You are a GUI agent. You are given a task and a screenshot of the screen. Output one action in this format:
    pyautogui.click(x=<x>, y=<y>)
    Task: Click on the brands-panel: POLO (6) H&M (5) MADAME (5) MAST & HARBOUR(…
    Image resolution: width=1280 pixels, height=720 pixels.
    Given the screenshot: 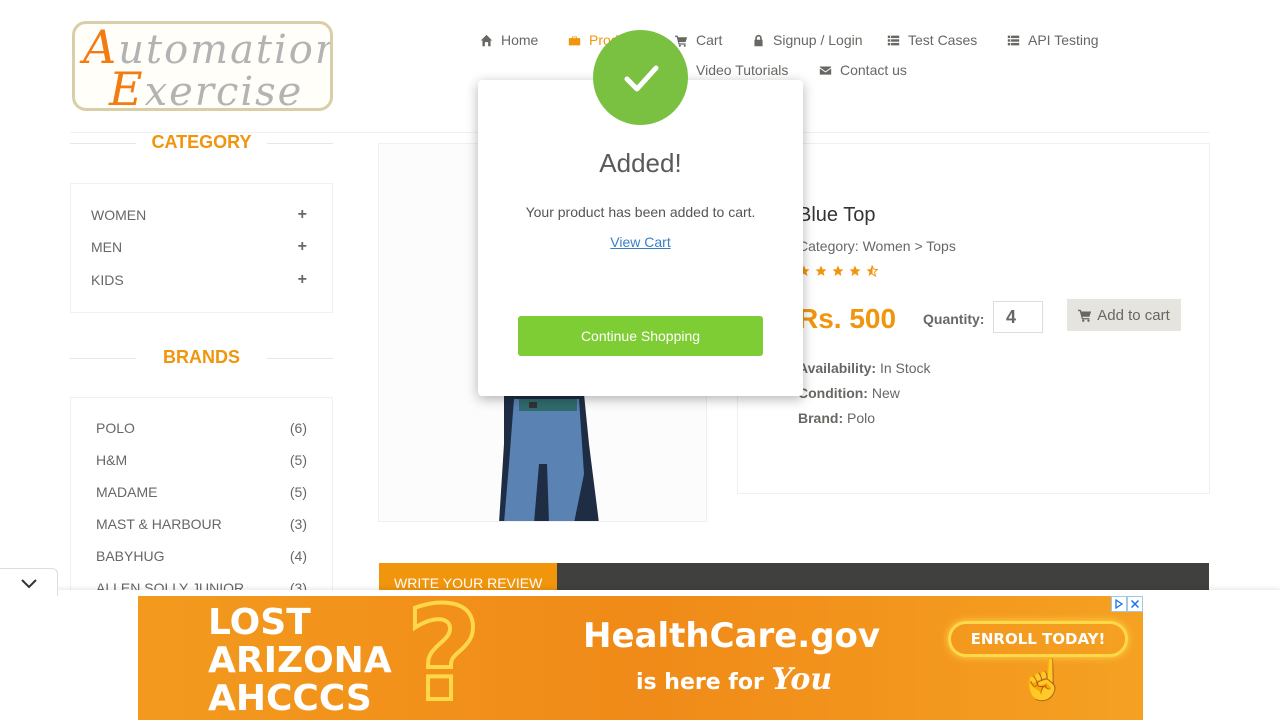 What is the action you would take?
    pyautogui.click(x=201, y=502)
    